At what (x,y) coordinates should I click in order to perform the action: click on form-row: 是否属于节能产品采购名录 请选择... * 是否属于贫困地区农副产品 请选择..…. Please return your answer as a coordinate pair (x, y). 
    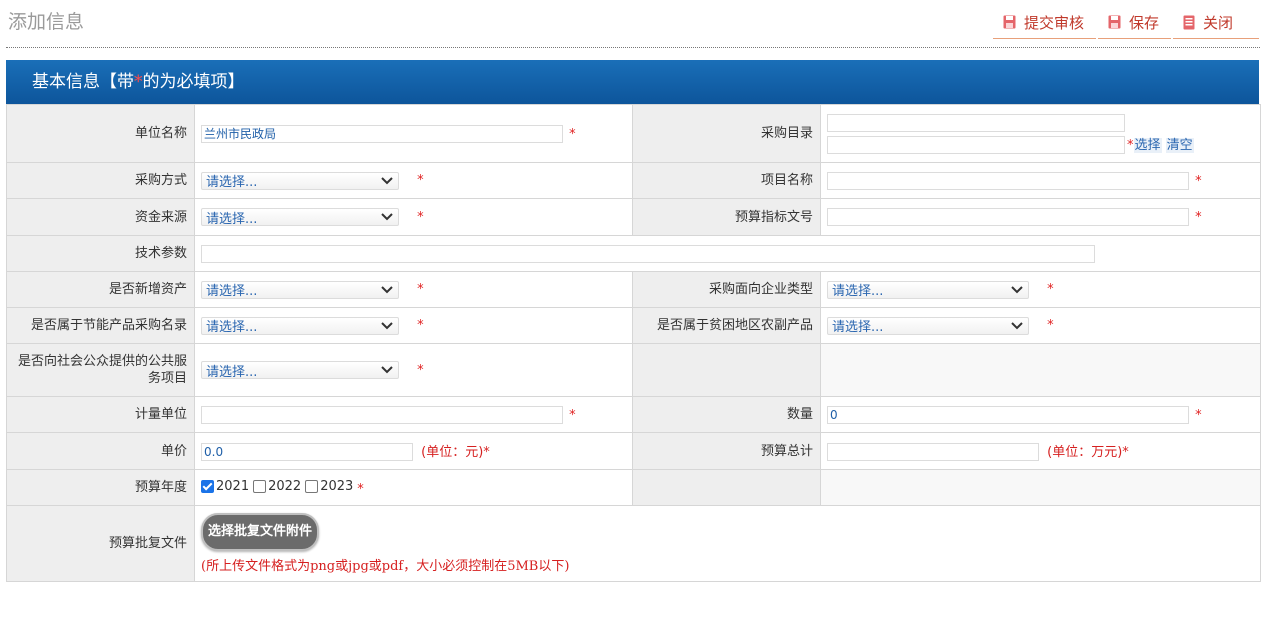
    Looking at the image, I should click on (633, 325).